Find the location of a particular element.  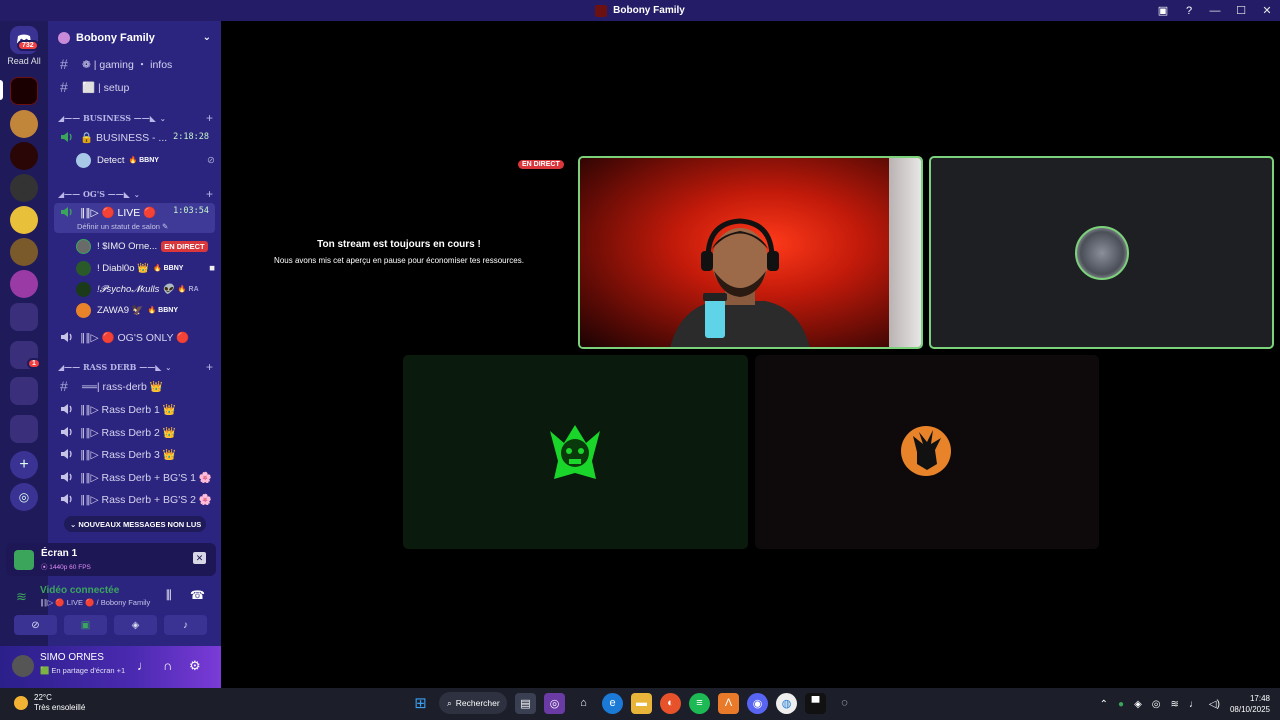

video-tile-webcam is located at coordinates (750, 252).